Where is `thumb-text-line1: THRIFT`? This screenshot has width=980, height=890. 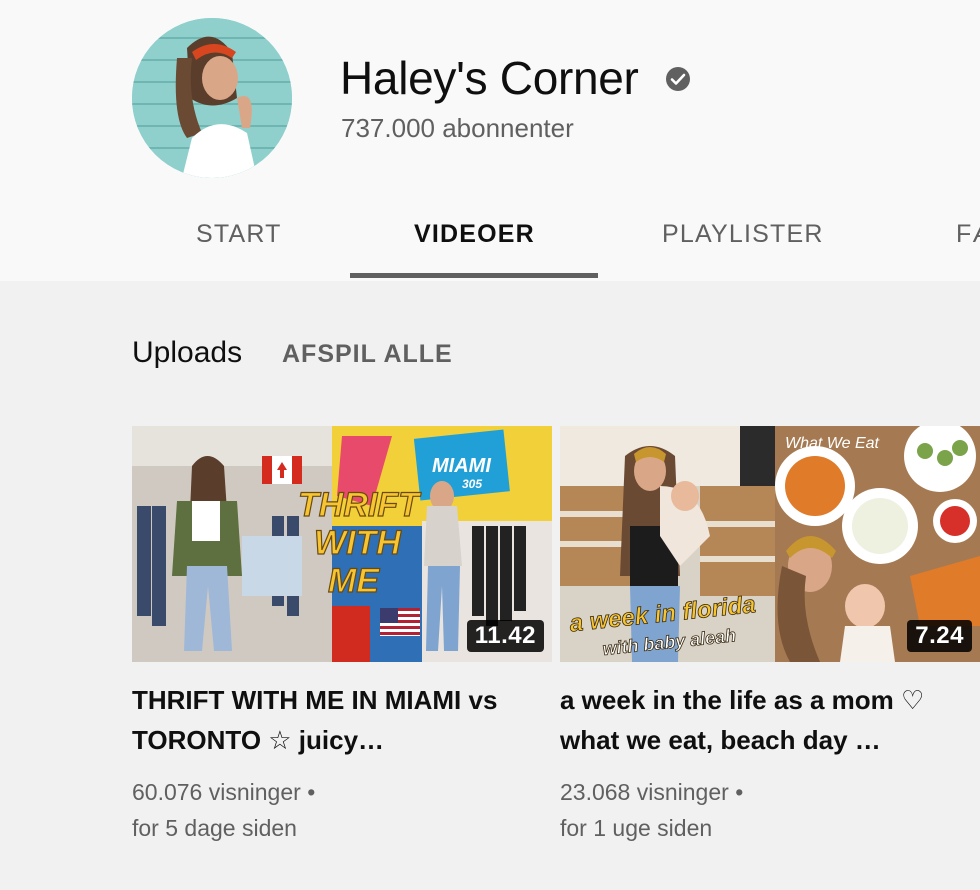 thumb-text-line1: THRIFT is located at coordinates (360, 505).